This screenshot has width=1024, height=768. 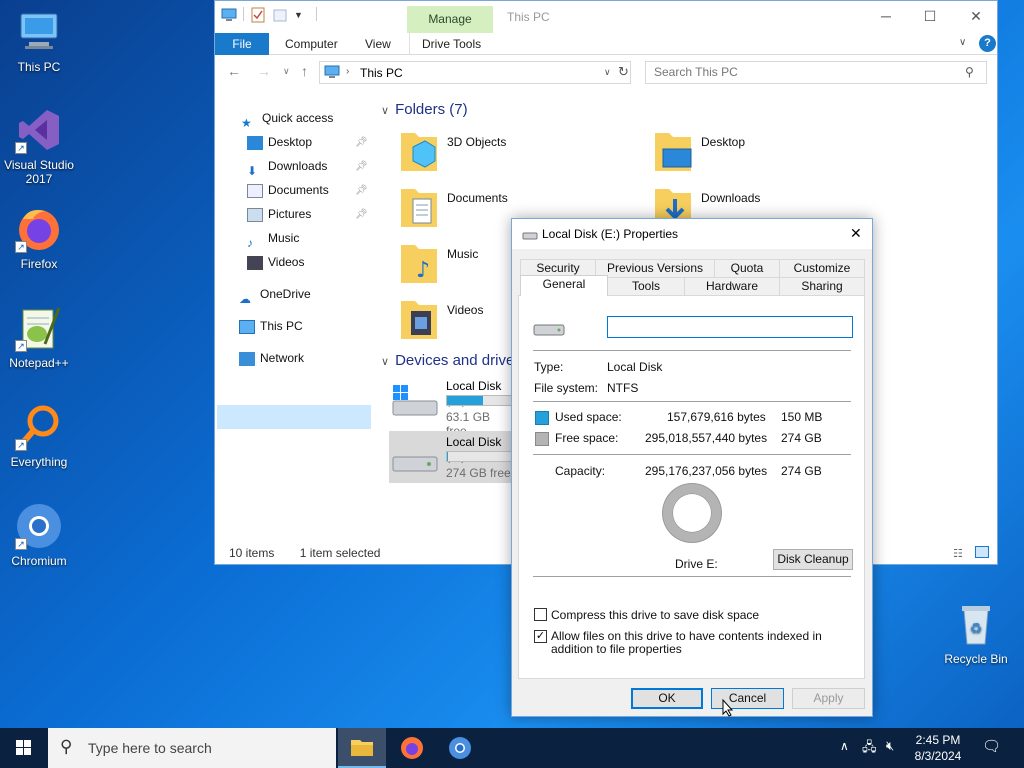 What do you see at coordinates (460, 748) in the screenshot?
I see `taskbar-chromium` at bounding box center [460, 748].